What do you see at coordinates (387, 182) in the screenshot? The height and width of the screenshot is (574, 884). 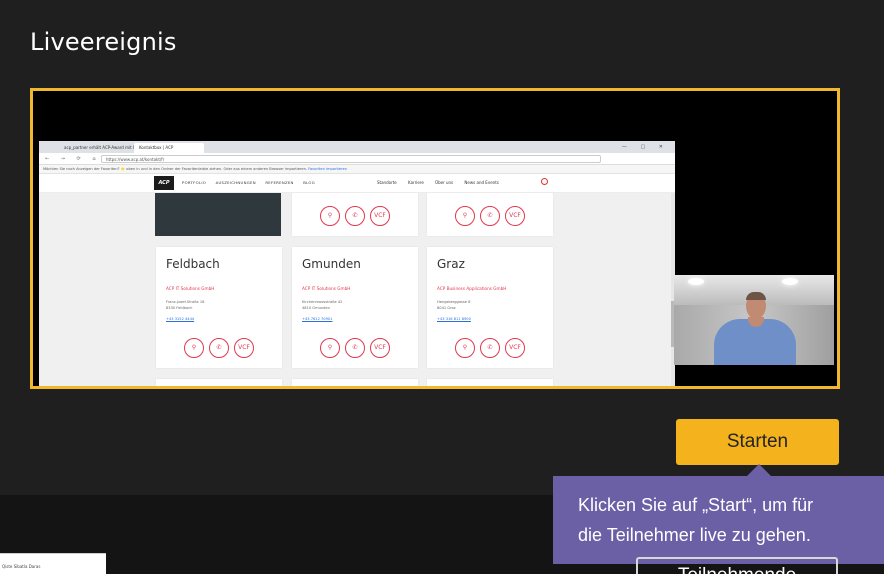 I see `site-right-item: Standorte` at bounding box center [387, 182].